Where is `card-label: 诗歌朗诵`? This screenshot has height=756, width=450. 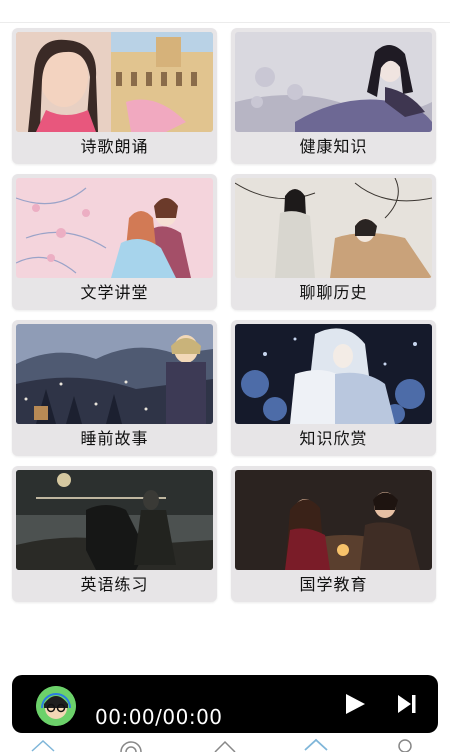 card-label: 诗歌朗诵 is located at coordinates (114, 146).